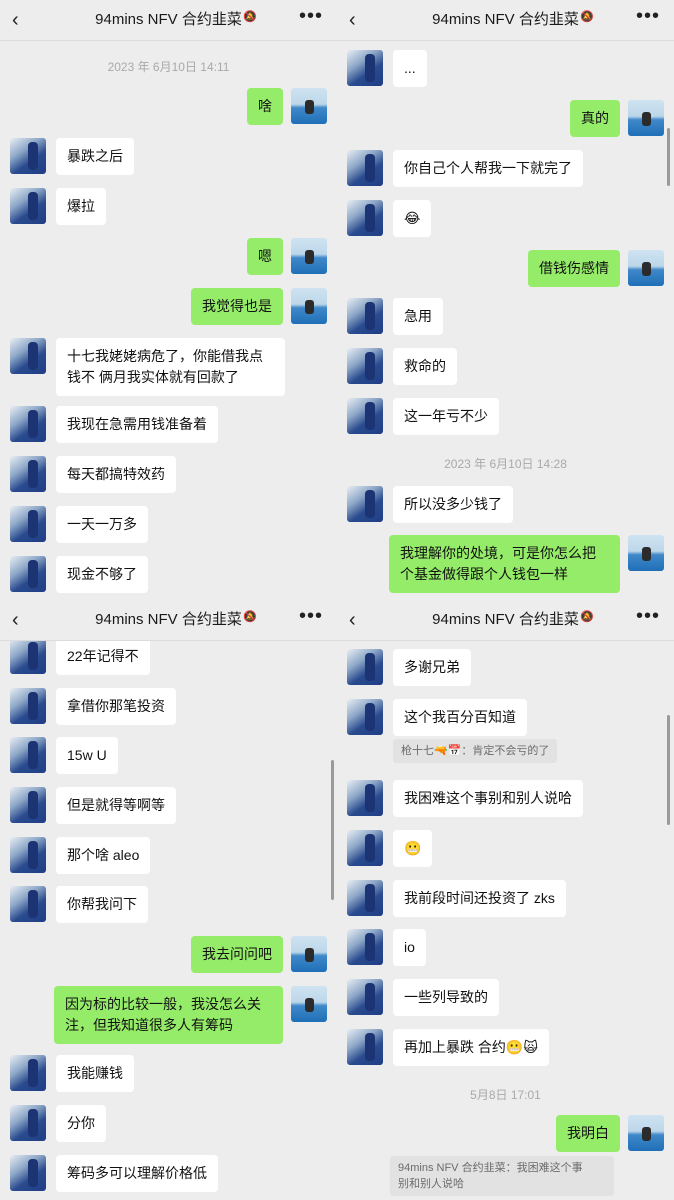 This screenshot has width=674, height=1200. Describe the element at coordinates (116, 706) in the screenshot. I see `message-bubble-received: 拿借你那笔投资` at that location.